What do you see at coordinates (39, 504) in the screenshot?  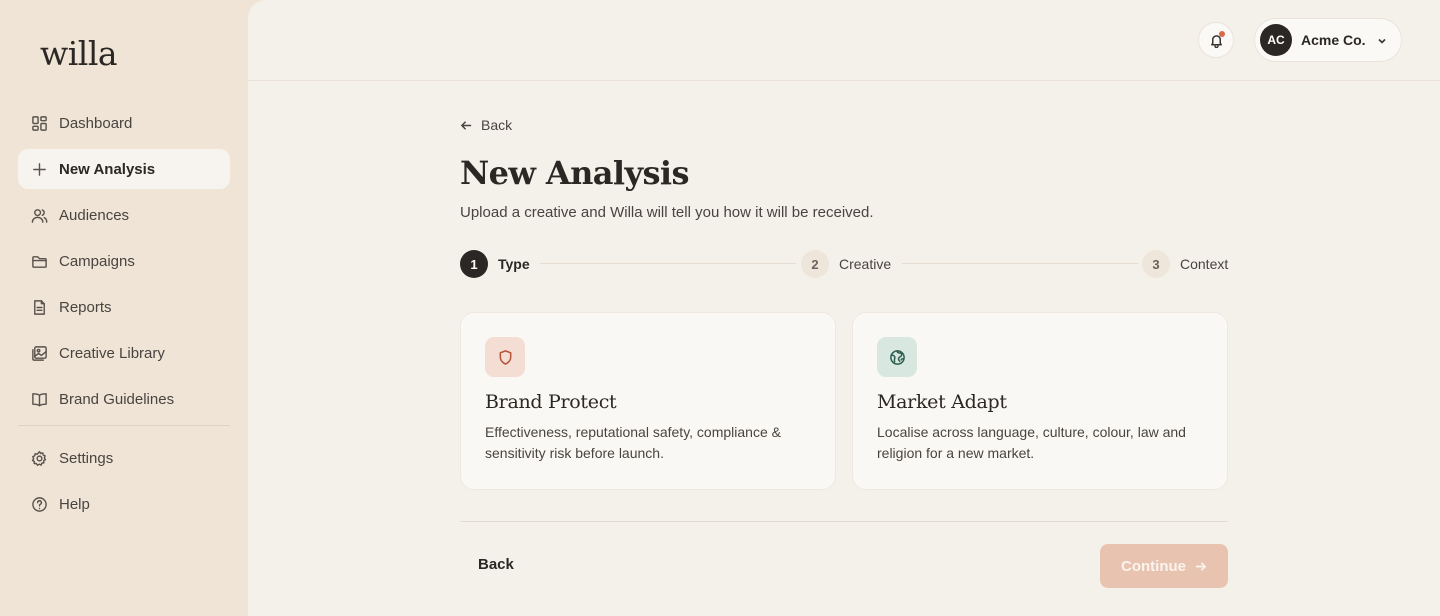 I see `help-icon` at bounding box center [39, 504].